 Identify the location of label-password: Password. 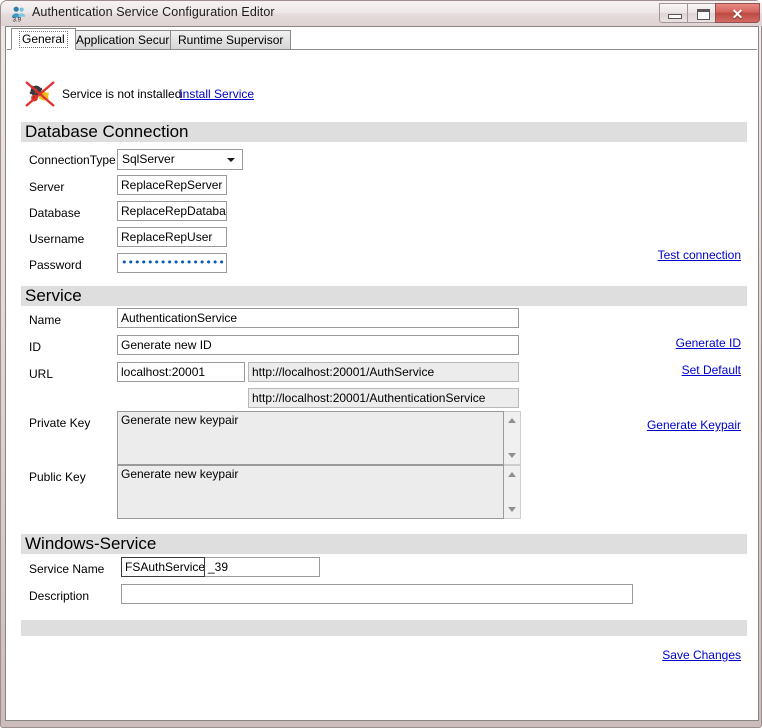
(55, 265).